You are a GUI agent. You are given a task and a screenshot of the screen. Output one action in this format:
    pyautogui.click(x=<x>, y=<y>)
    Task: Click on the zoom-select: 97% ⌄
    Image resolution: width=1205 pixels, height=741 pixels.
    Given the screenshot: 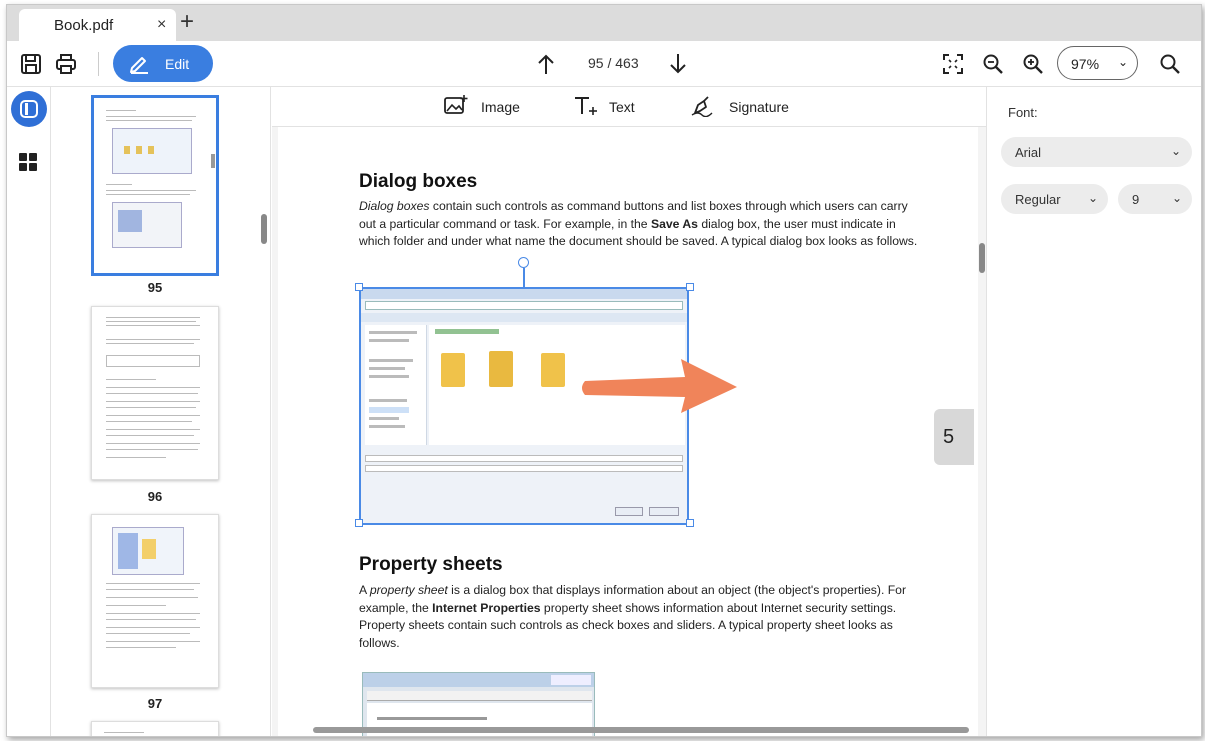 What is the action you would take?
    pyautogui.click(x=1097, y=63)
    